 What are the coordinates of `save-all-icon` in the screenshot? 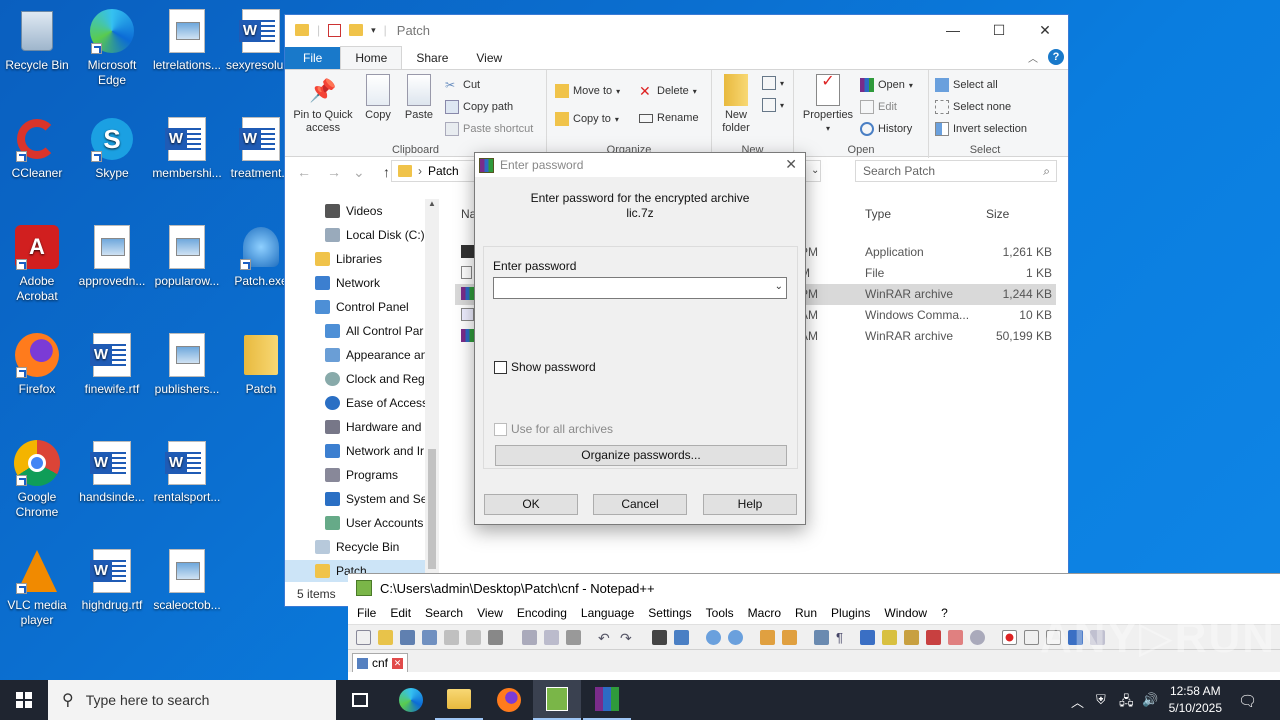 It's located at (429, 637).